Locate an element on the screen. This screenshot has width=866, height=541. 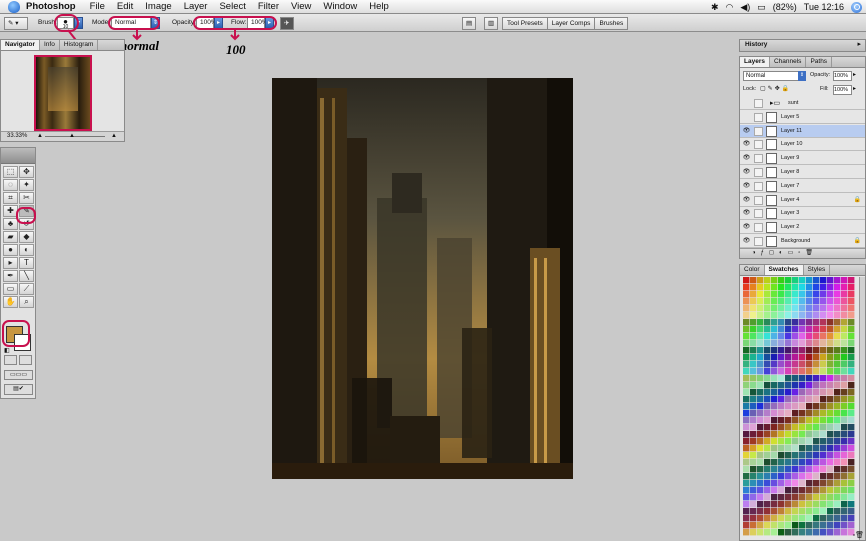
volume-icon: ◀) is located at coordinates (745, 7).